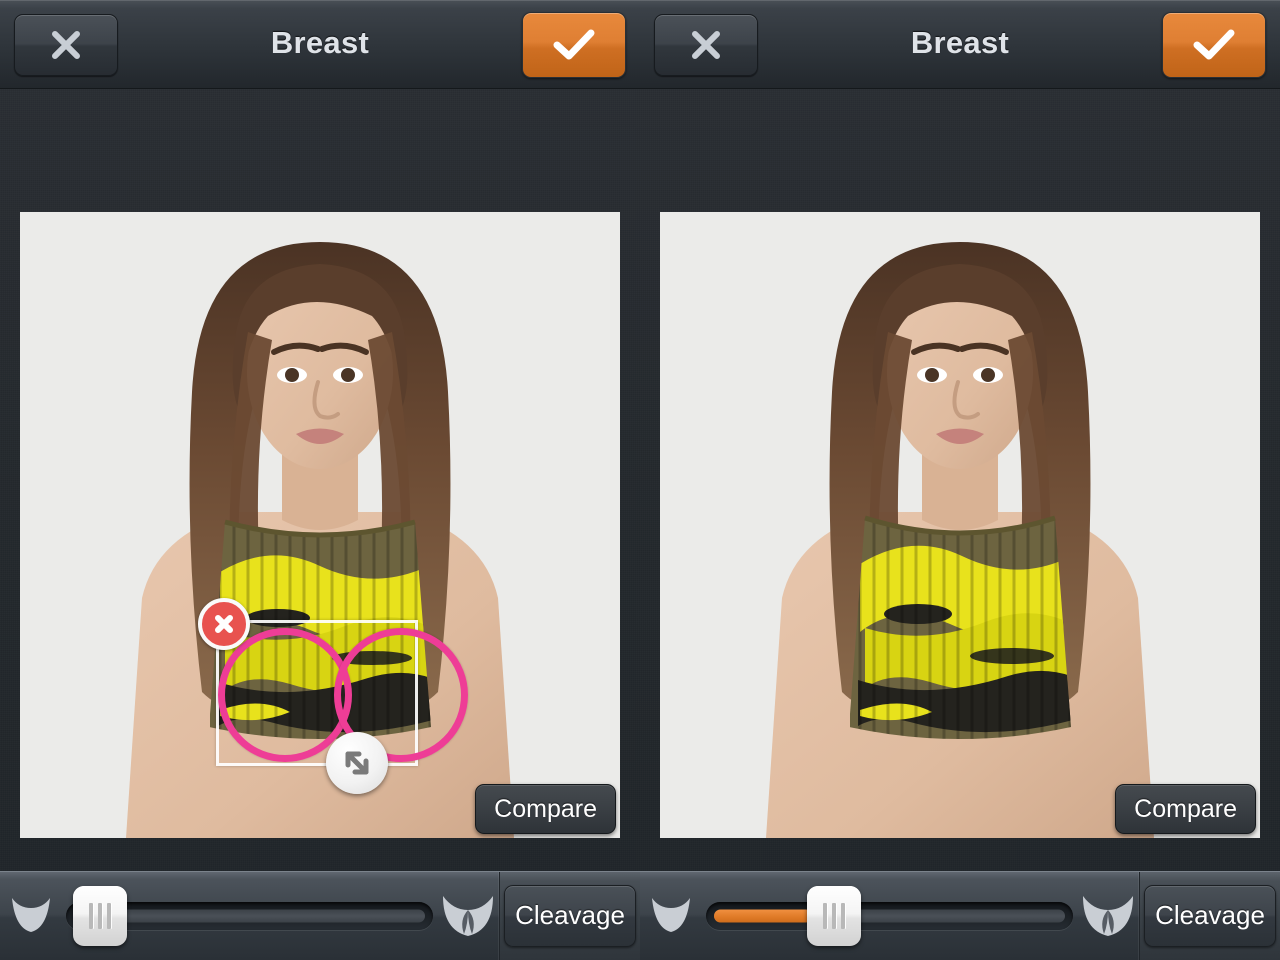 This screenshot has height=960, width=1280. Describe the element at coordinates (960, 44) in the screenshot. I see `panel-header-right: Breast` at that location.